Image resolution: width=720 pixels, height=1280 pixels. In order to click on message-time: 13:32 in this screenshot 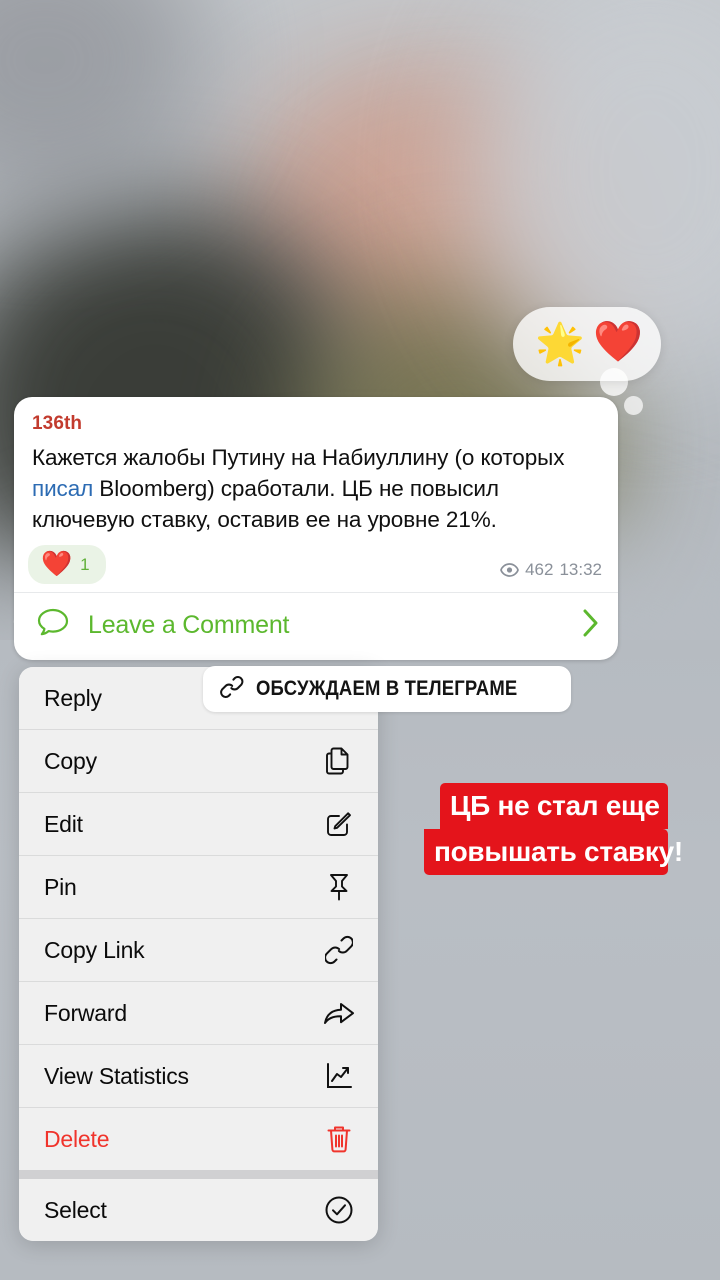, I will do `click(580, 569)`.